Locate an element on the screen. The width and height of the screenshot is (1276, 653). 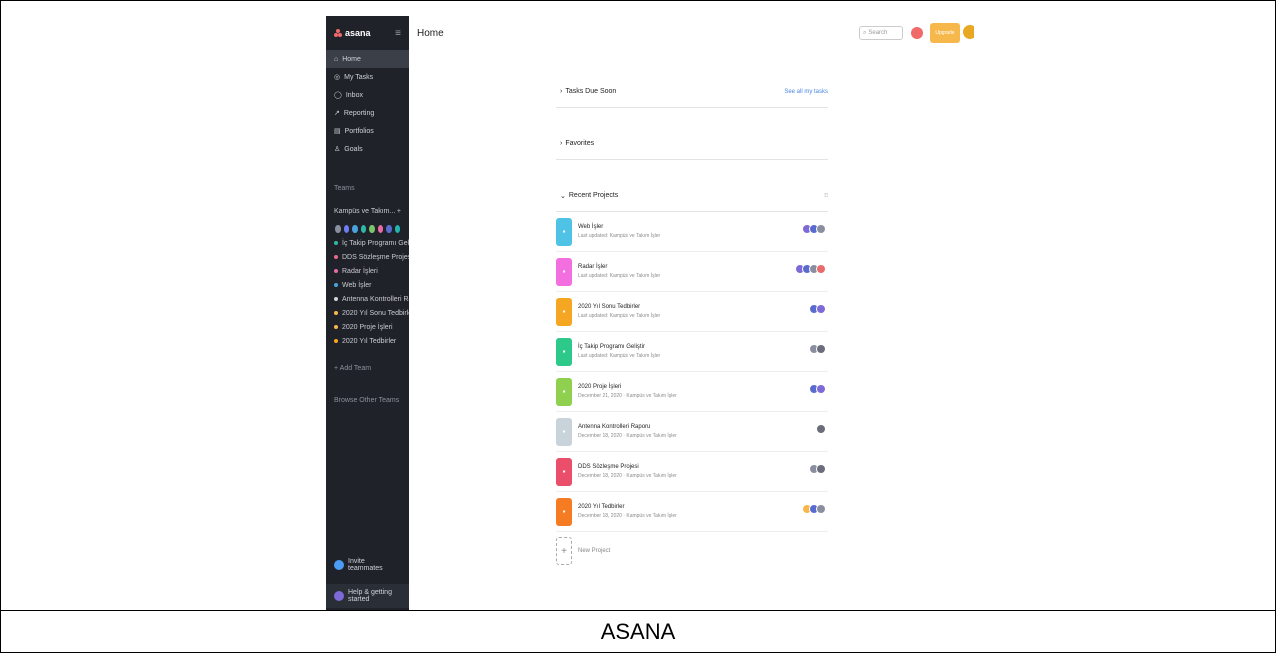
new-project-button: + New Project is located at coordinates (692, 551).